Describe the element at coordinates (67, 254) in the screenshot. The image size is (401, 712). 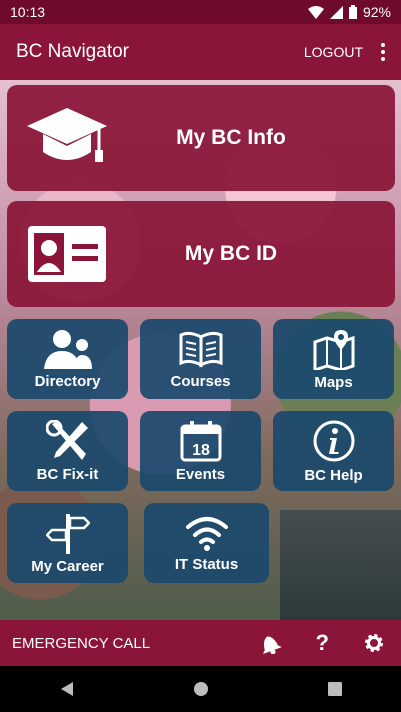
I see `id-card-icon` at that location.